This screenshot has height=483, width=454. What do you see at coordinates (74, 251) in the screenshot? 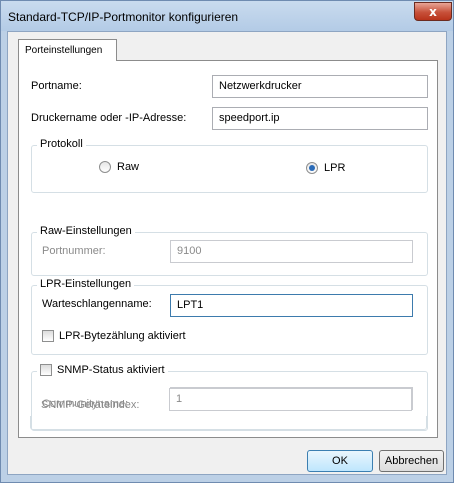
I see `port-number-label: Portnummer:` at bounding box center [74, 251].